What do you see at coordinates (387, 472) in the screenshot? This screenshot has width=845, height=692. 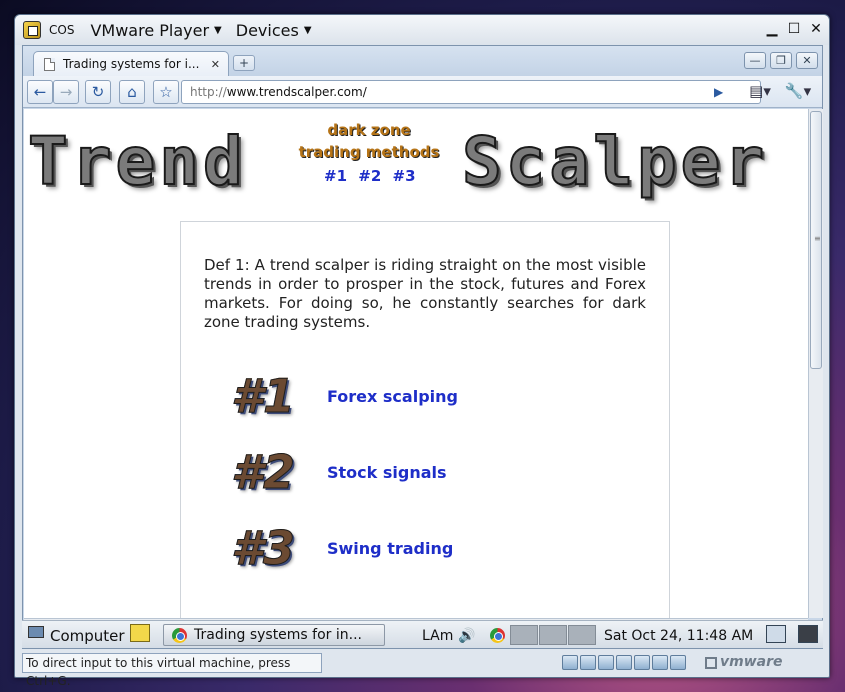 I see `stock-signals-link: Stock signals` at bounding box center [387, 472].